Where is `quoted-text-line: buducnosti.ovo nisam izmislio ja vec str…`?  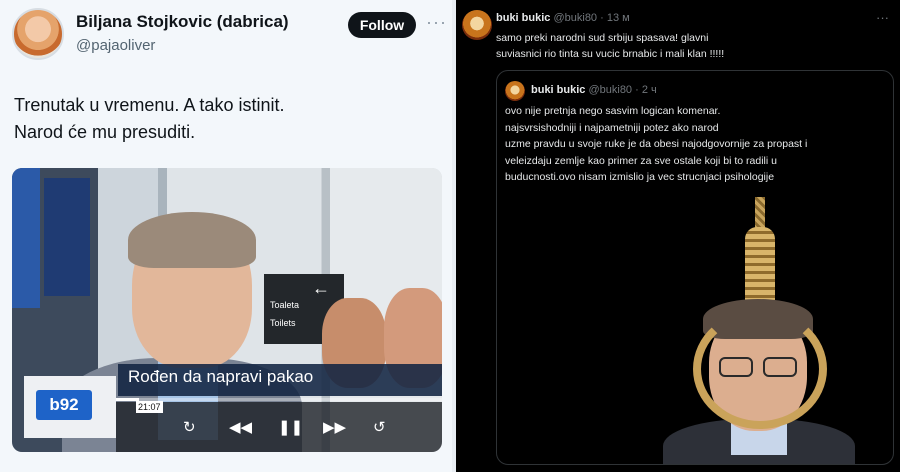 quoted-text-line: buducnosti.ovo nisam izmislio ja vec str… is located at coordinates (640, 177).